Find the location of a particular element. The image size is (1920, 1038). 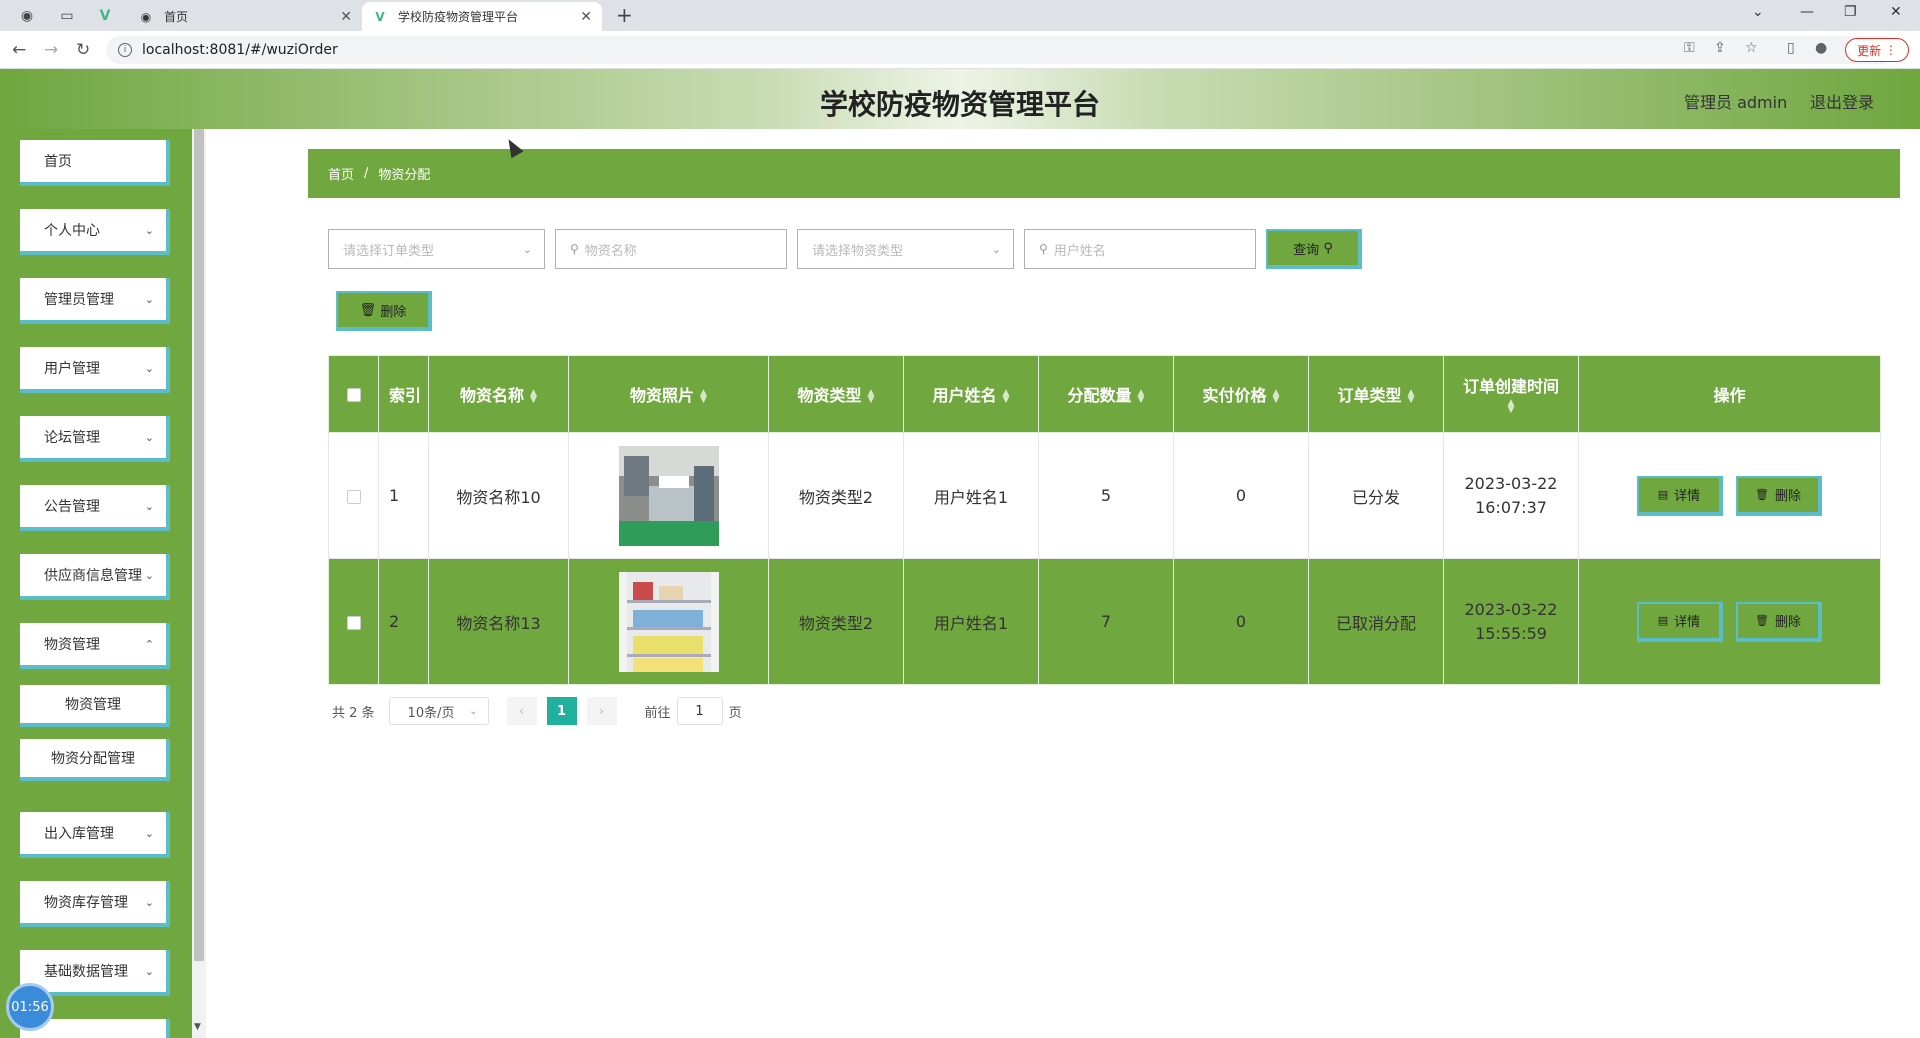

reload-icon: ↻ is located at coordinates (83, 50).